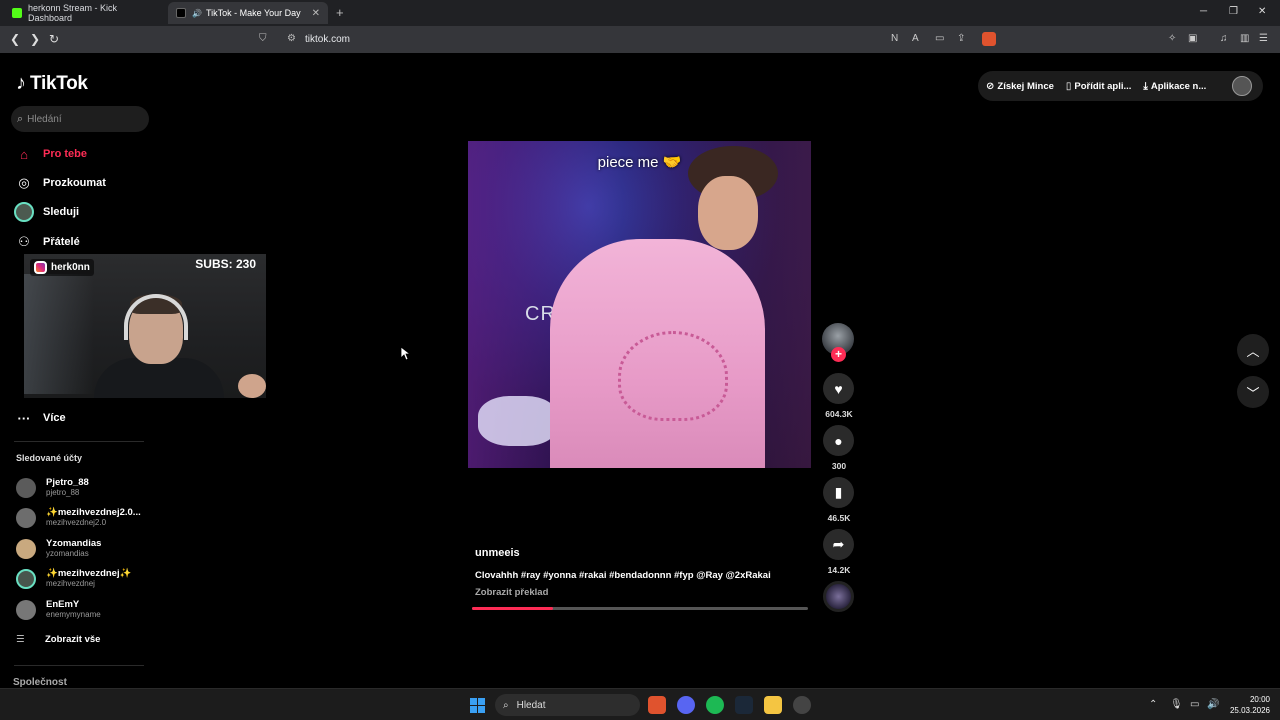 The height and width of the screenshot is (720, 1280). Describe the element at coordinates (253, 13) in the screenshot. I see `tab-label: TikTok - Make Your Day` at that location.